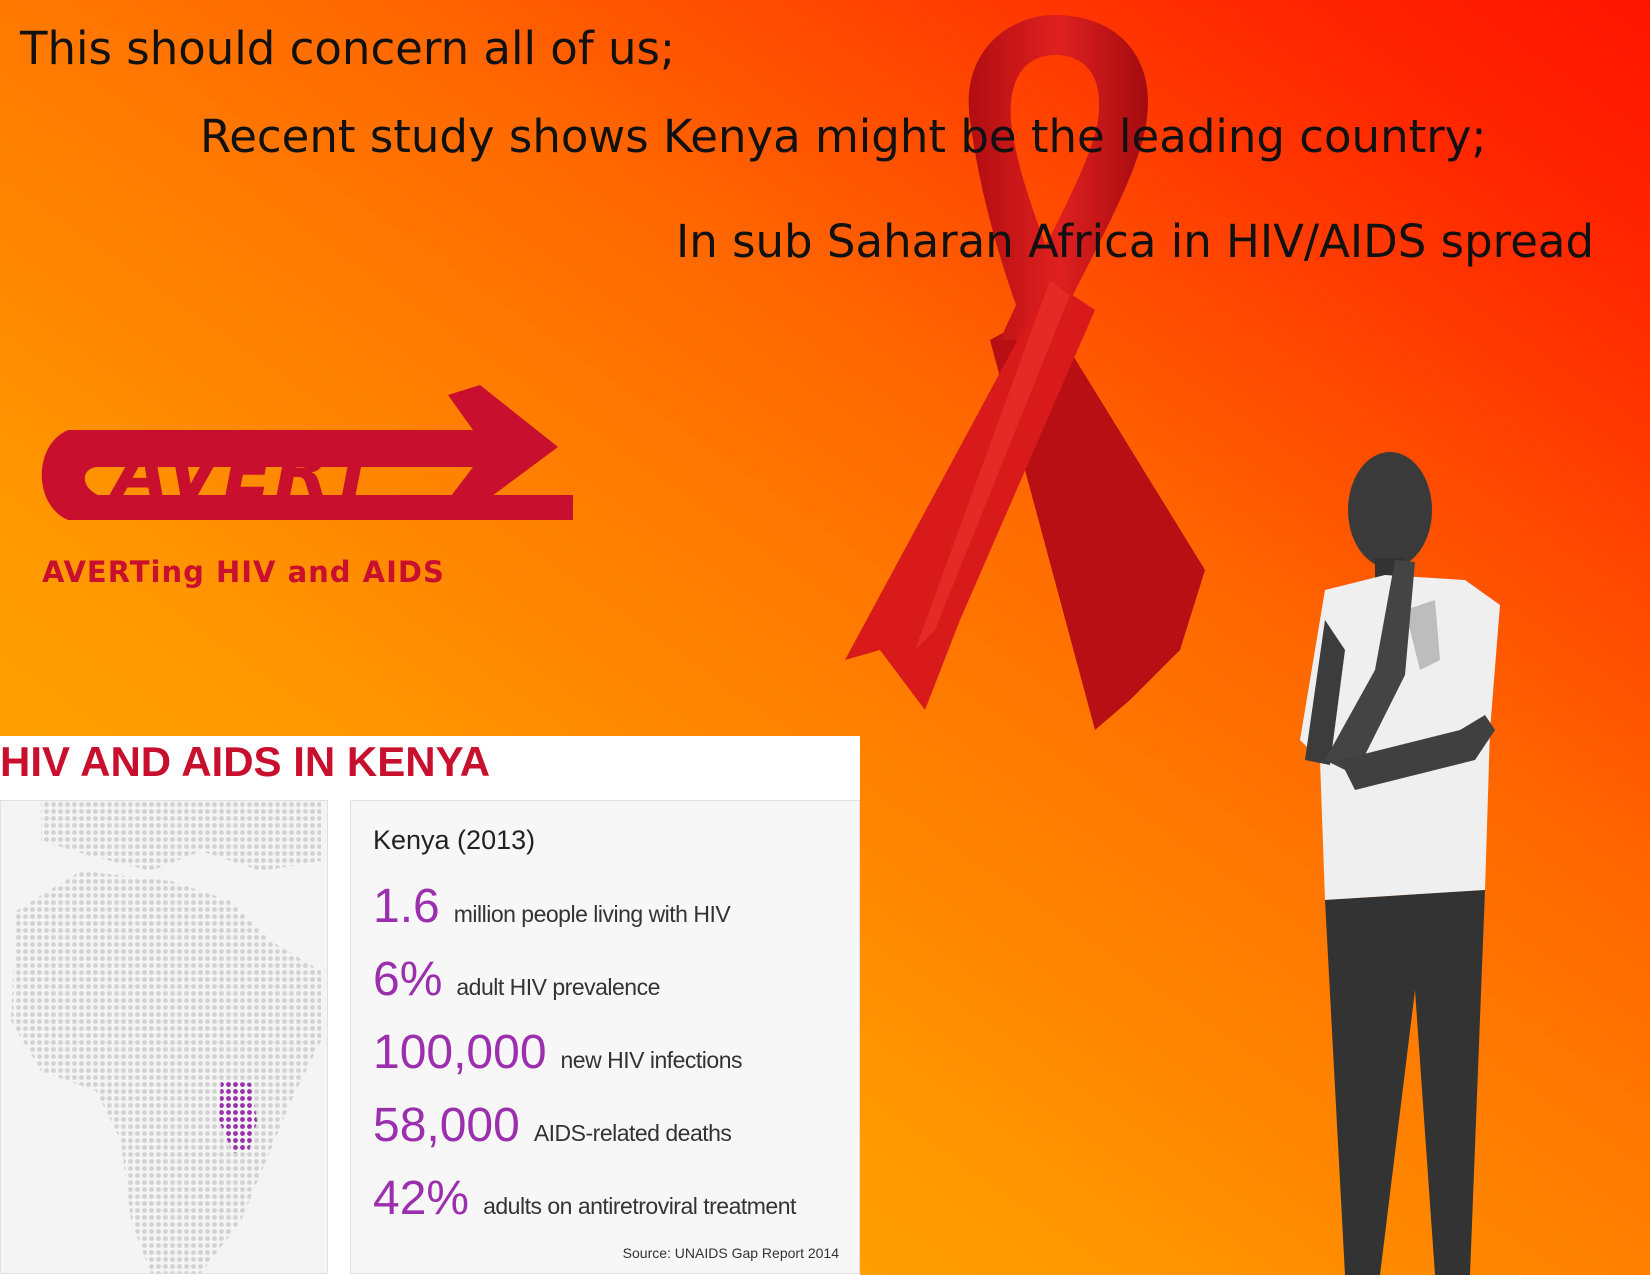  What do you see at coordinates (460, 1052) in the screenshot?
I see `stat-value: 100,000` at bounding box center [460, 1052].